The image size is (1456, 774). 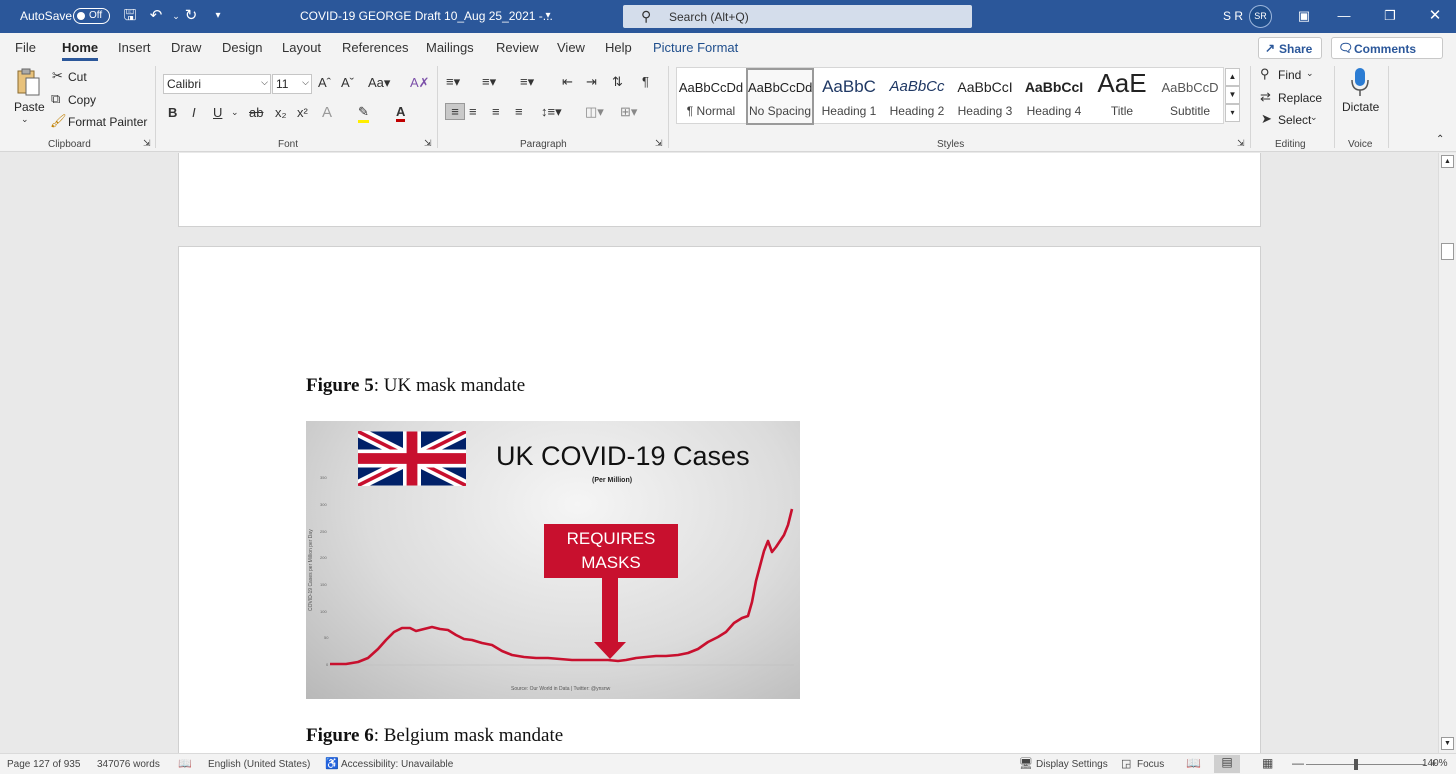 I want to click on styles-down-icon: ▼, so click(x=1232, y=95).